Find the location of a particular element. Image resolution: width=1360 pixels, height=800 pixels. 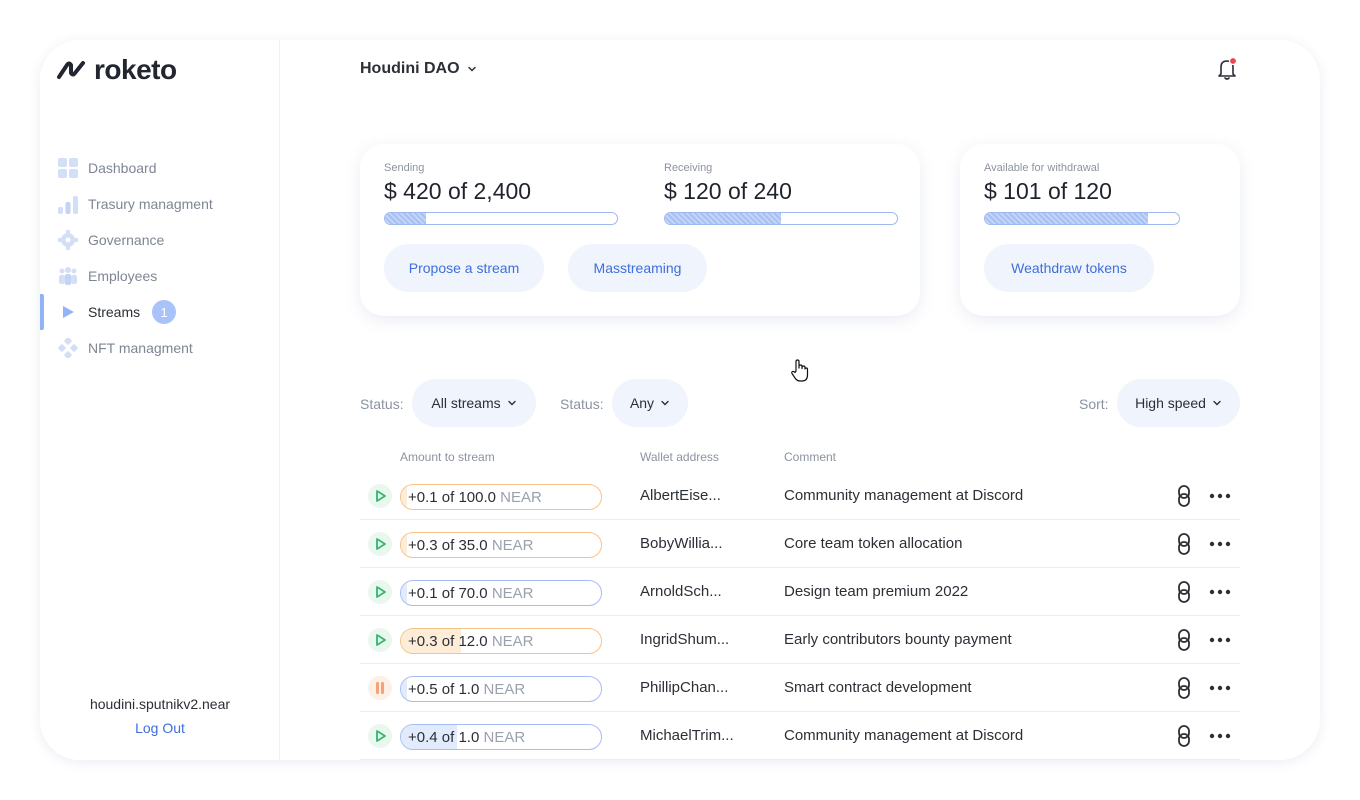

stream-amount-progress: +0.3 of 35.0 NEAR is located at coordinates (501, 545).